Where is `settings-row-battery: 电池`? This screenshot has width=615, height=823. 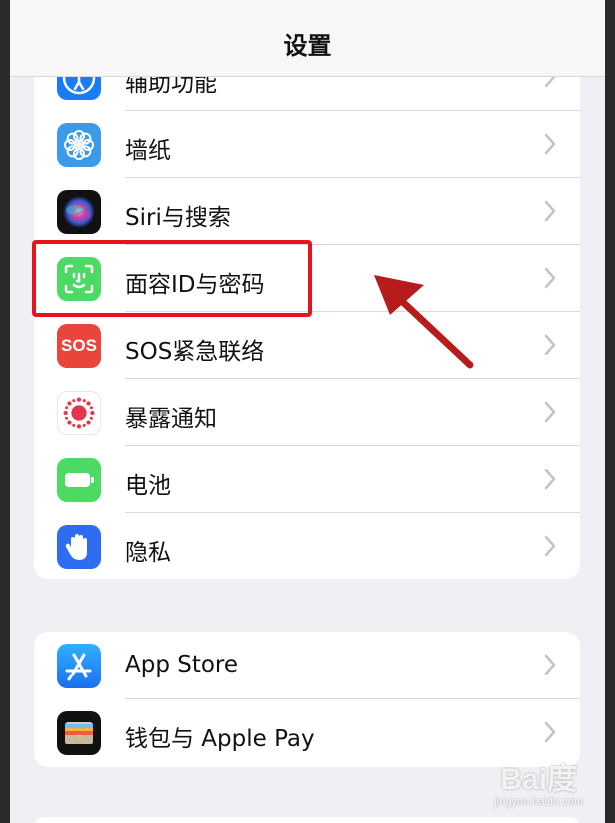
settings-row-battery: 电池 is located at coordinates (307, 479).